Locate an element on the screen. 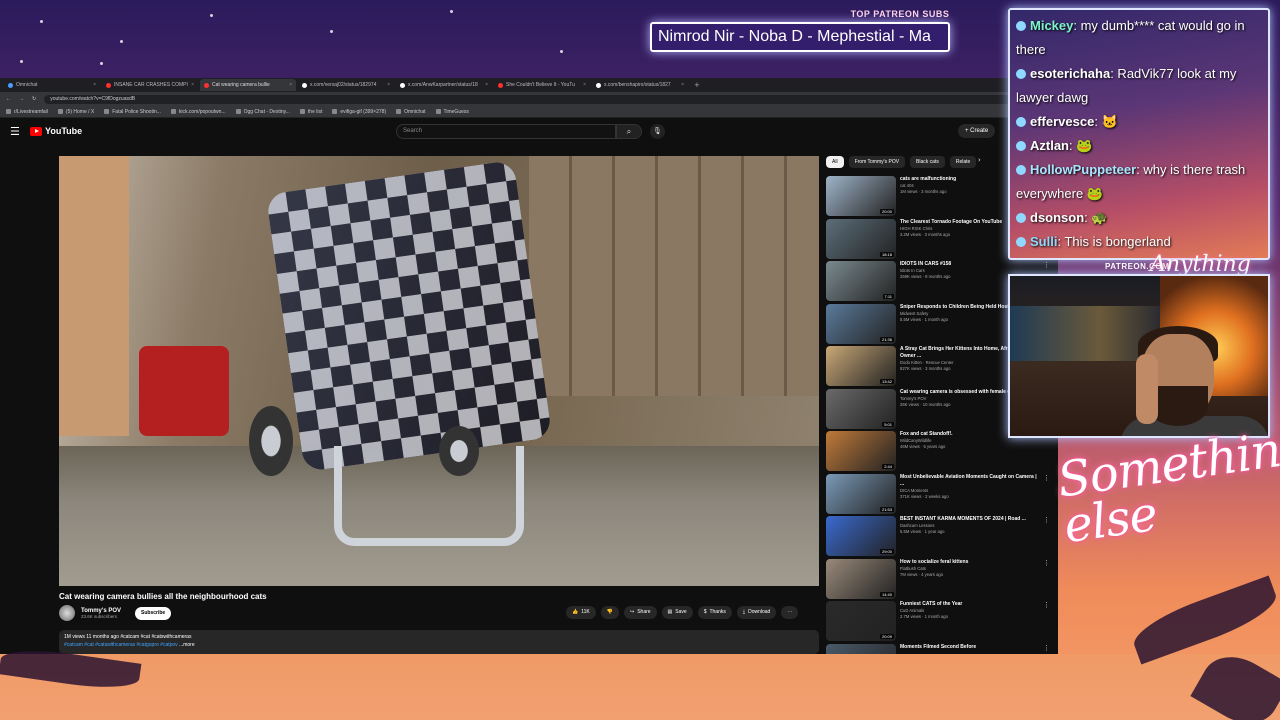 This screenshot has height=720, width=1280. video-thumbnail: 21:36 is located at coordinates (861, 323).